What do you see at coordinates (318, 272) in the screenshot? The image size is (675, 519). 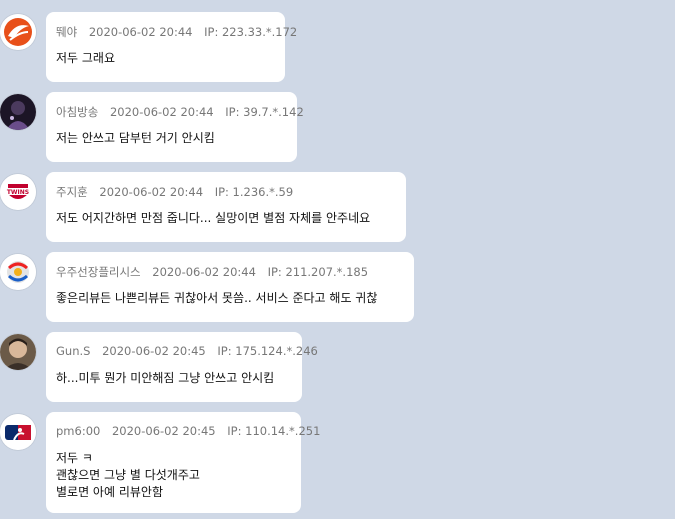 I see `ip-address: IP: 211.207.*.185` at bounding box center [318, 272].